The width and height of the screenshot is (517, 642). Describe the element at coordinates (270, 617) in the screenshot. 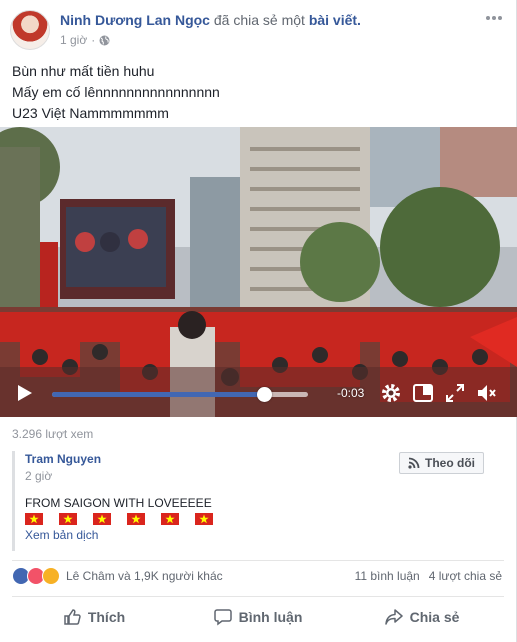

I see `comment-label: Bình luận` at that location.